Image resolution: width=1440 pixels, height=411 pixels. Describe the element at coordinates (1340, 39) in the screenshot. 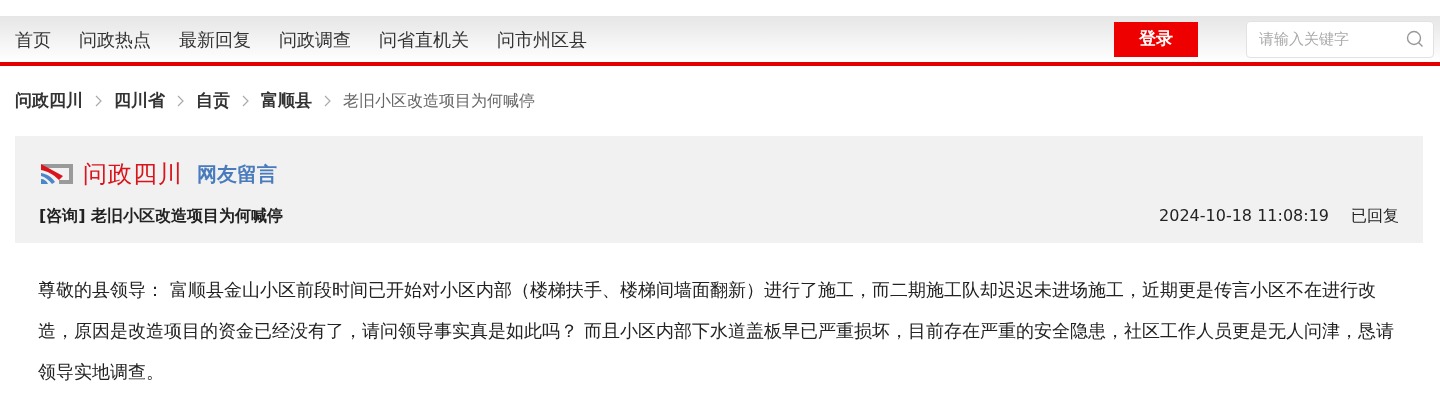

I see `search-field: 请输入关键字` at that location.